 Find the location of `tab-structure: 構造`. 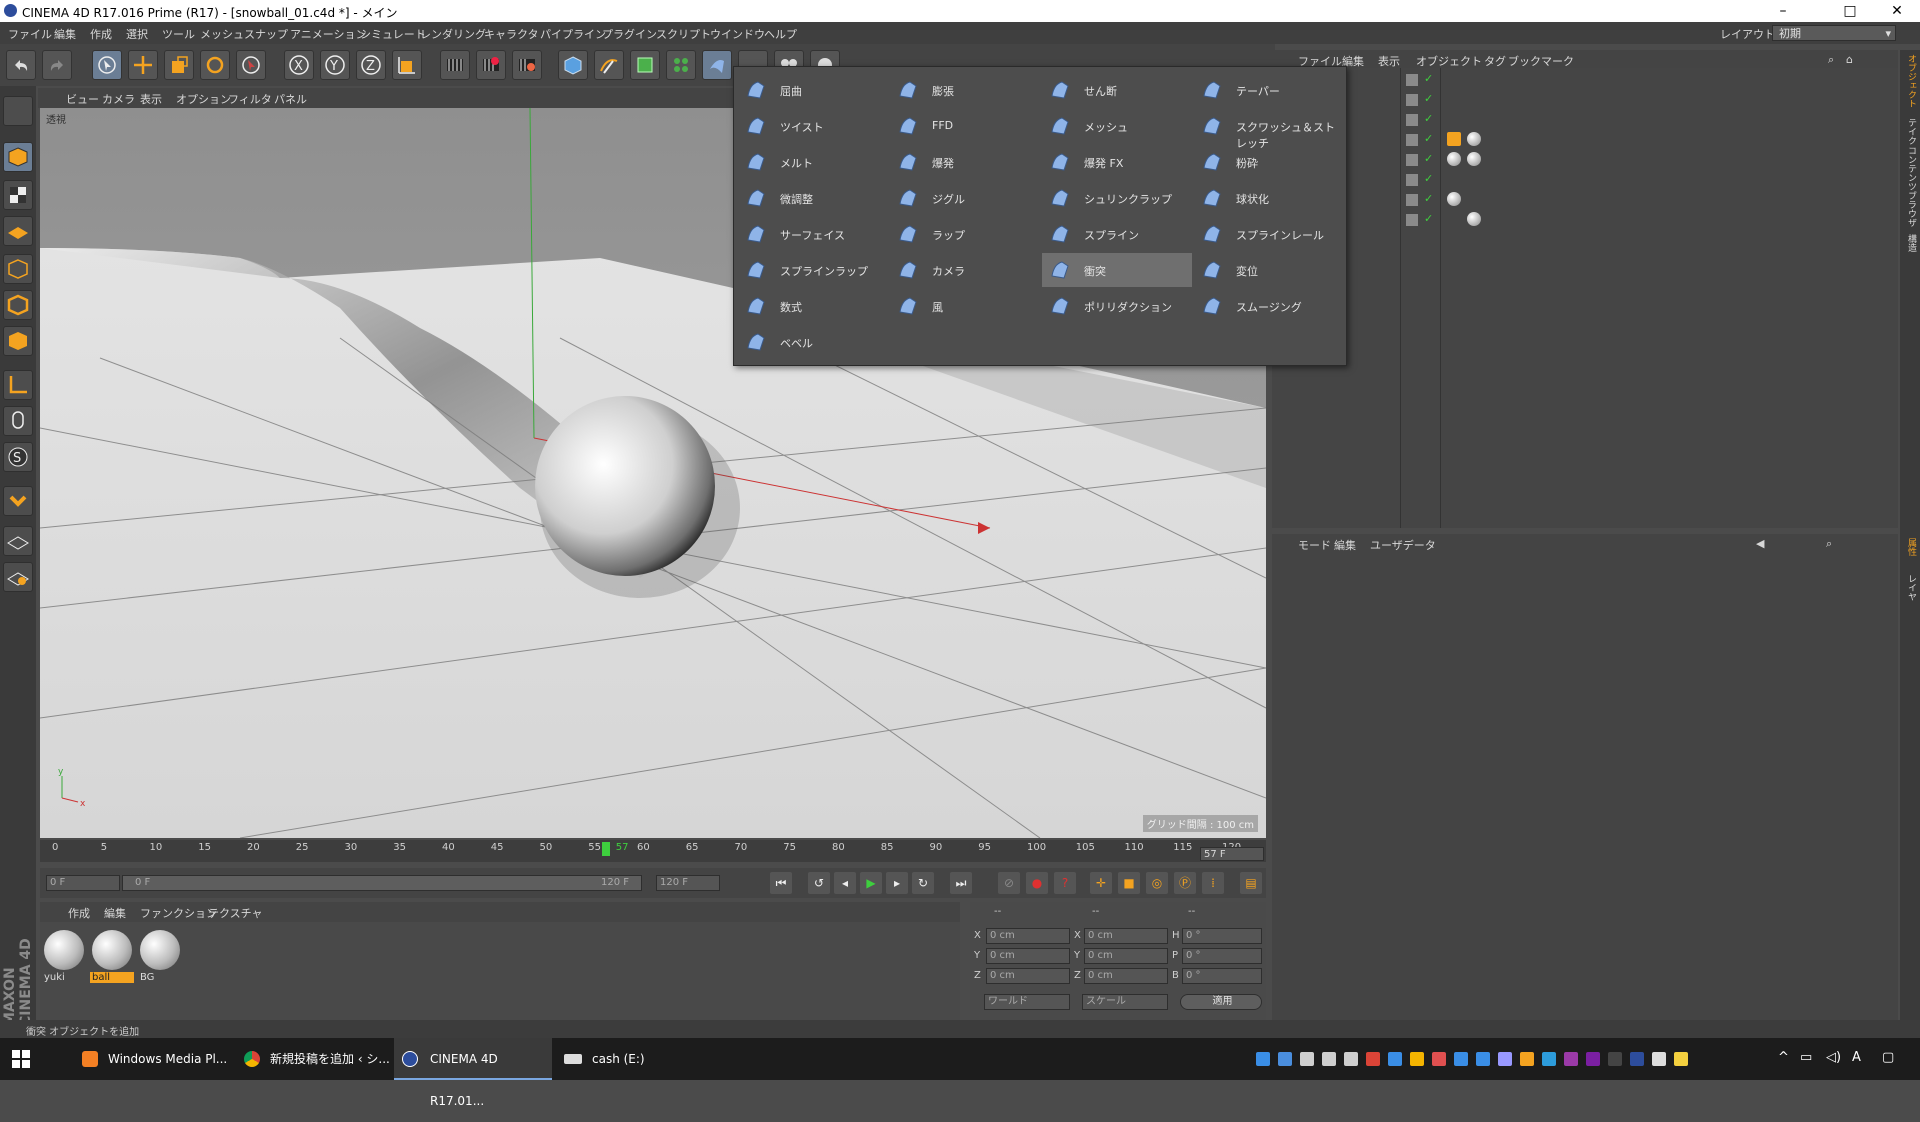

tab-structure: 構造 is located at coordinates (1910, 243).